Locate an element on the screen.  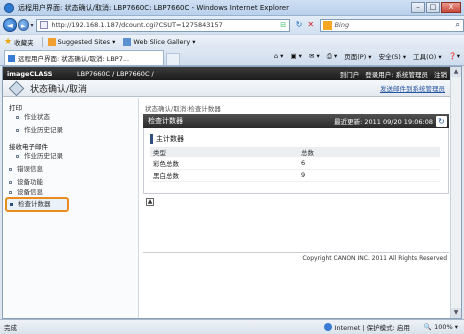
zoom-level: 🔍 100% ▾ is located at coordinates (441, 327).